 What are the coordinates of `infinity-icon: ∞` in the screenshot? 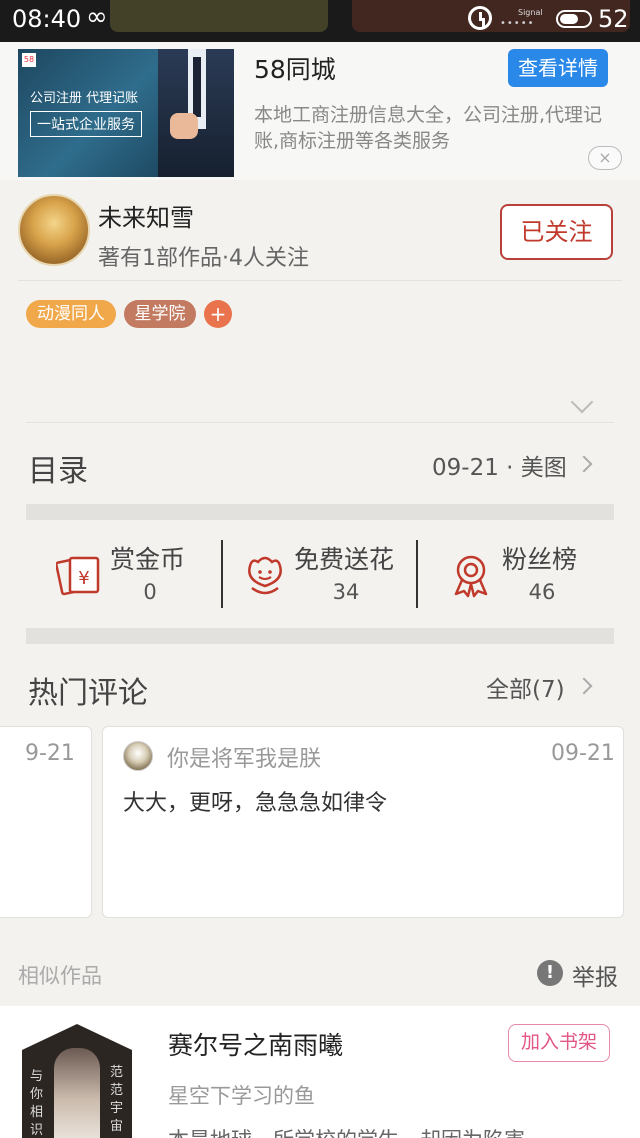 It's located at (97, 17).